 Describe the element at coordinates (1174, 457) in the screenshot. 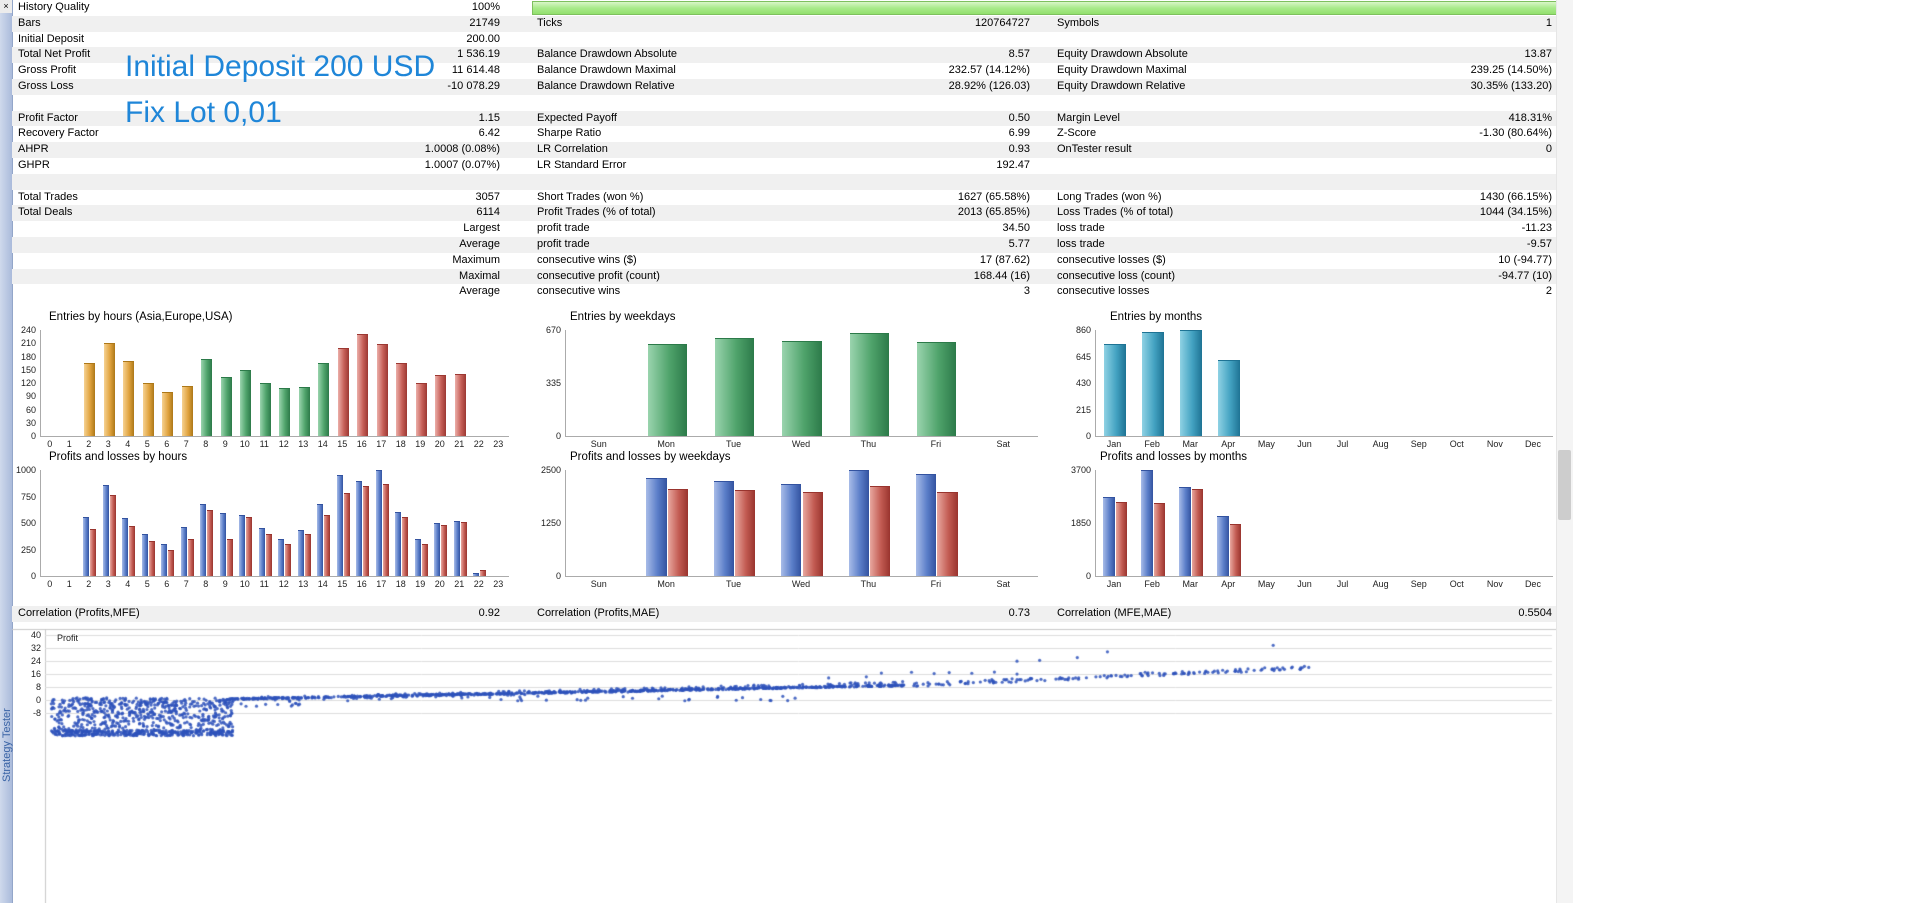

I see `chart-title-pl_by_months: Profits and losses by months` at that location.